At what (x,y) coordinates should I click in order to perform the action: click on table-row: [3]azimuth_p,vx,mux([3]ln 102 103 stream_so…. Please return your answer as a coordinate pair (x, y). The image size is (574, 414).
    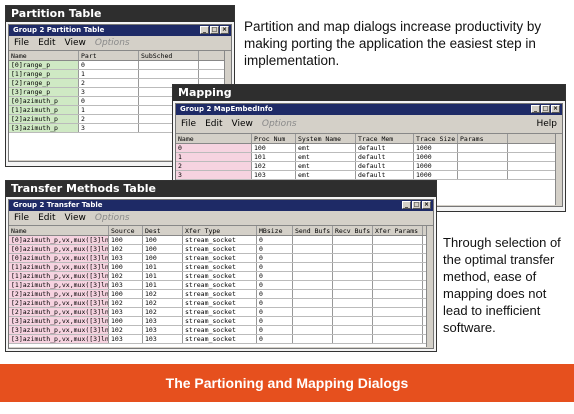
    Looking at the image, I should click on (221, 330).